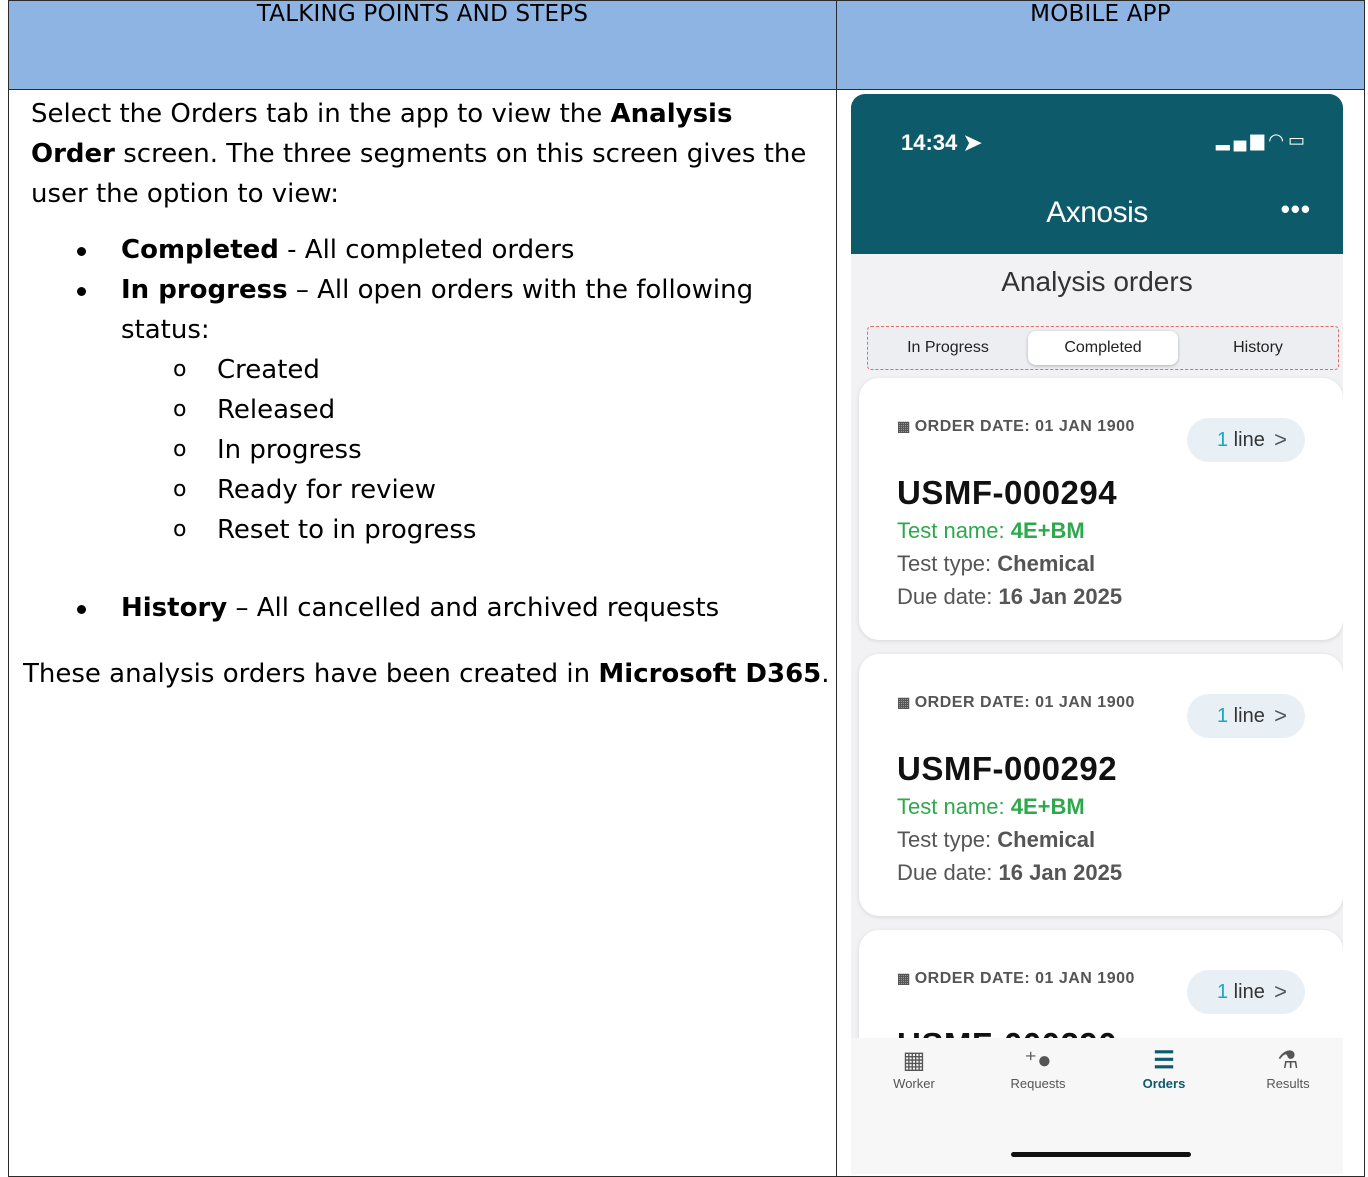  I want to click on location-arrow-icon: ➤, so click(972, 142).